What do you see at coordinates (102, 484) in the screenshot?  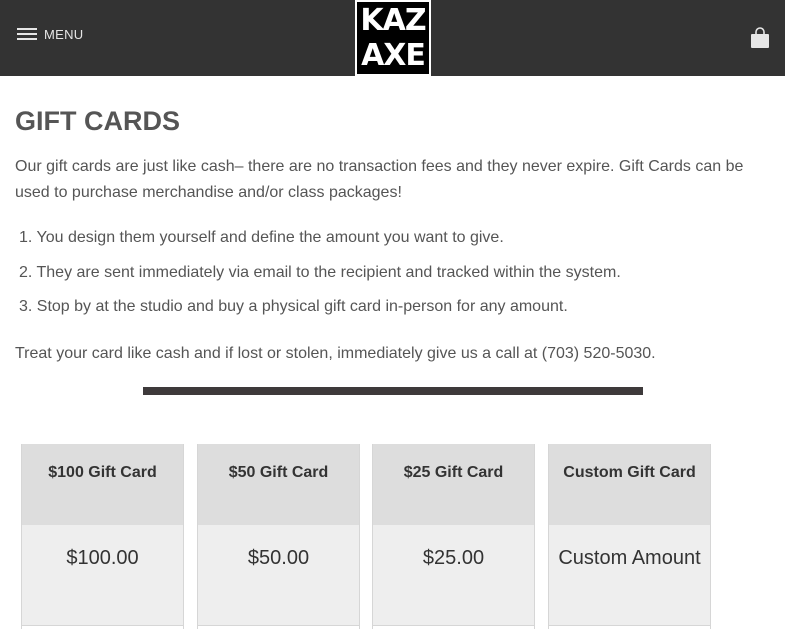 I see `gift-card-title: $100 Gift Card` at bounding box center [102, 484].